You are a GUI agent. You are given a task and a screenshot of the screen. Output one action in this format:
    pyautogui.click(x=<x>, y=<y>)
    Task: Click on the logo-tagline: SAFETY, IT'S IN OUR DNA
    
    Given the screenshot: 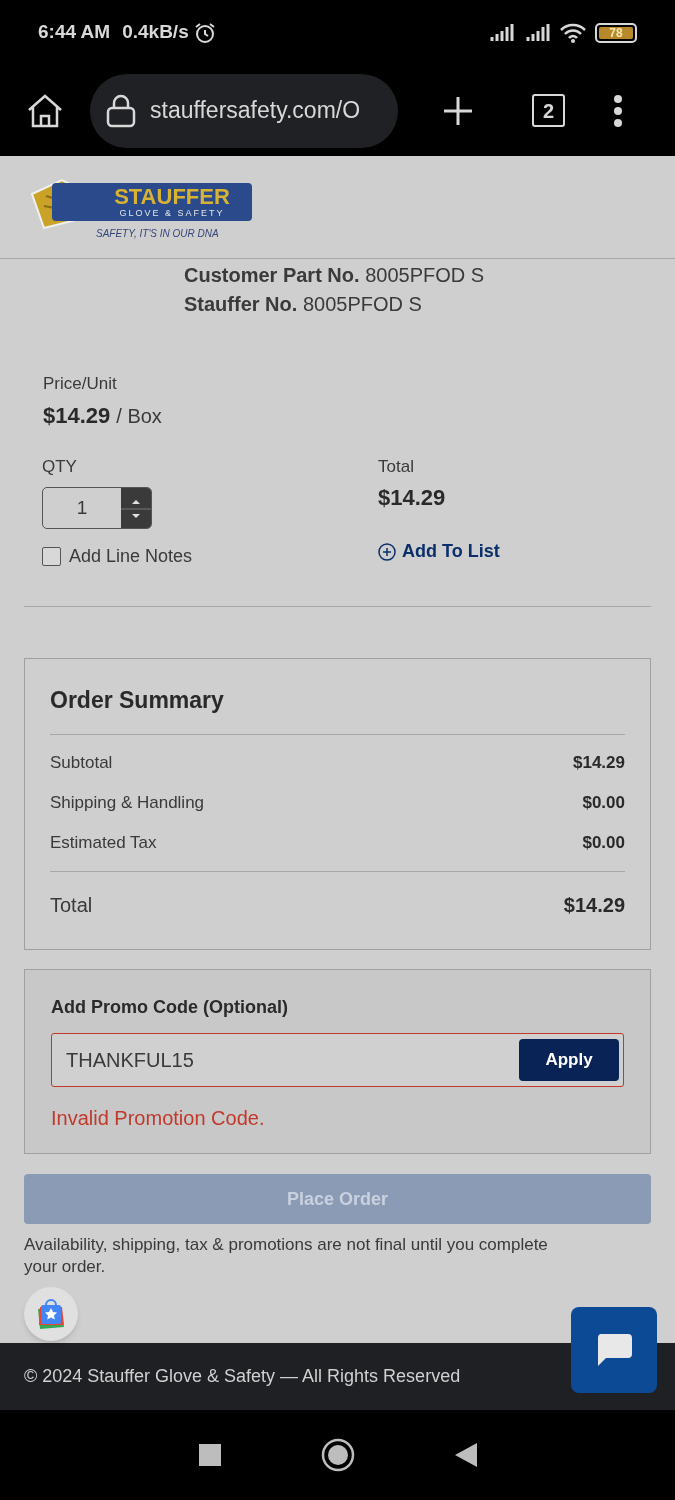 What is the action you would take?
    pyautogui.click(x=158, y=233)
    